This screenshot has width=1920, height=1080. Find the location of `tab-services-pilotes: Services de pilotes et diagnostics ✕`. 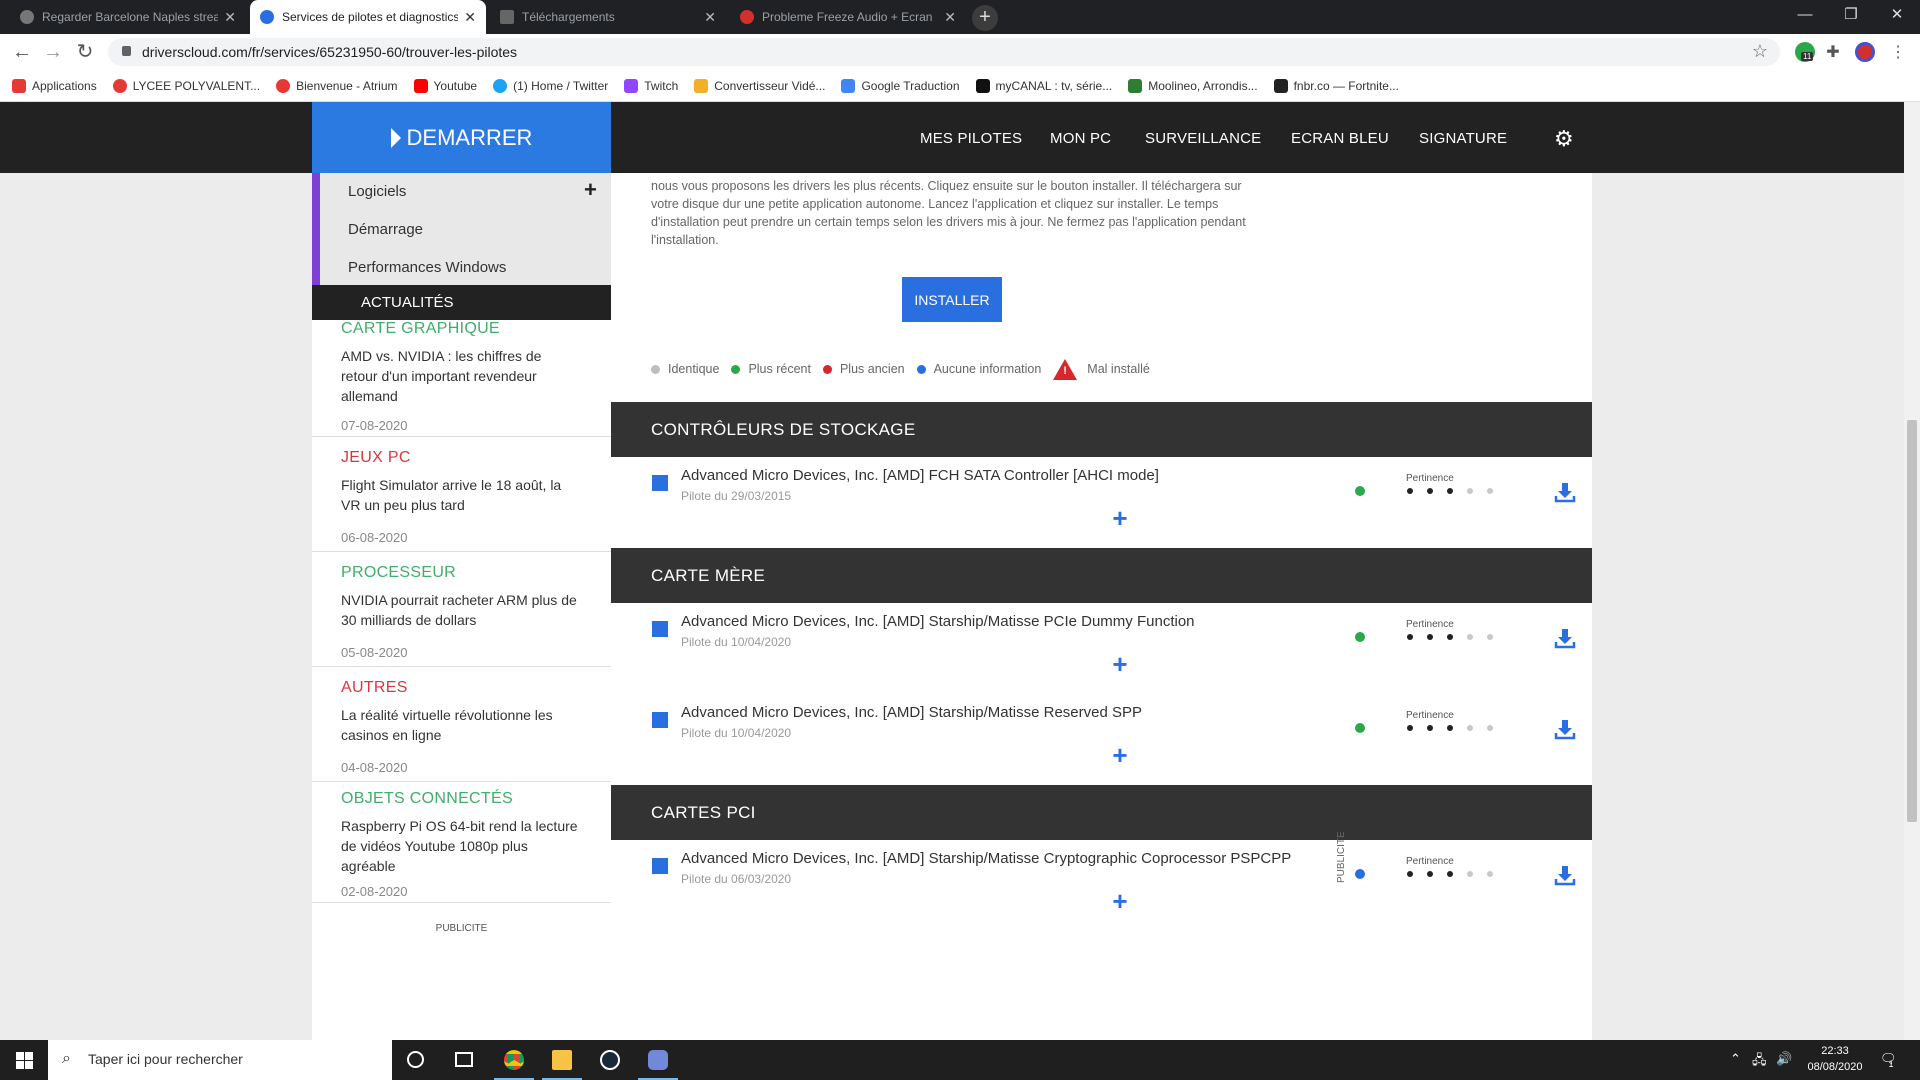

tab-services-pilotes: Services de pilotes et diagnostics ✕ is located at coordinates (368, 17).